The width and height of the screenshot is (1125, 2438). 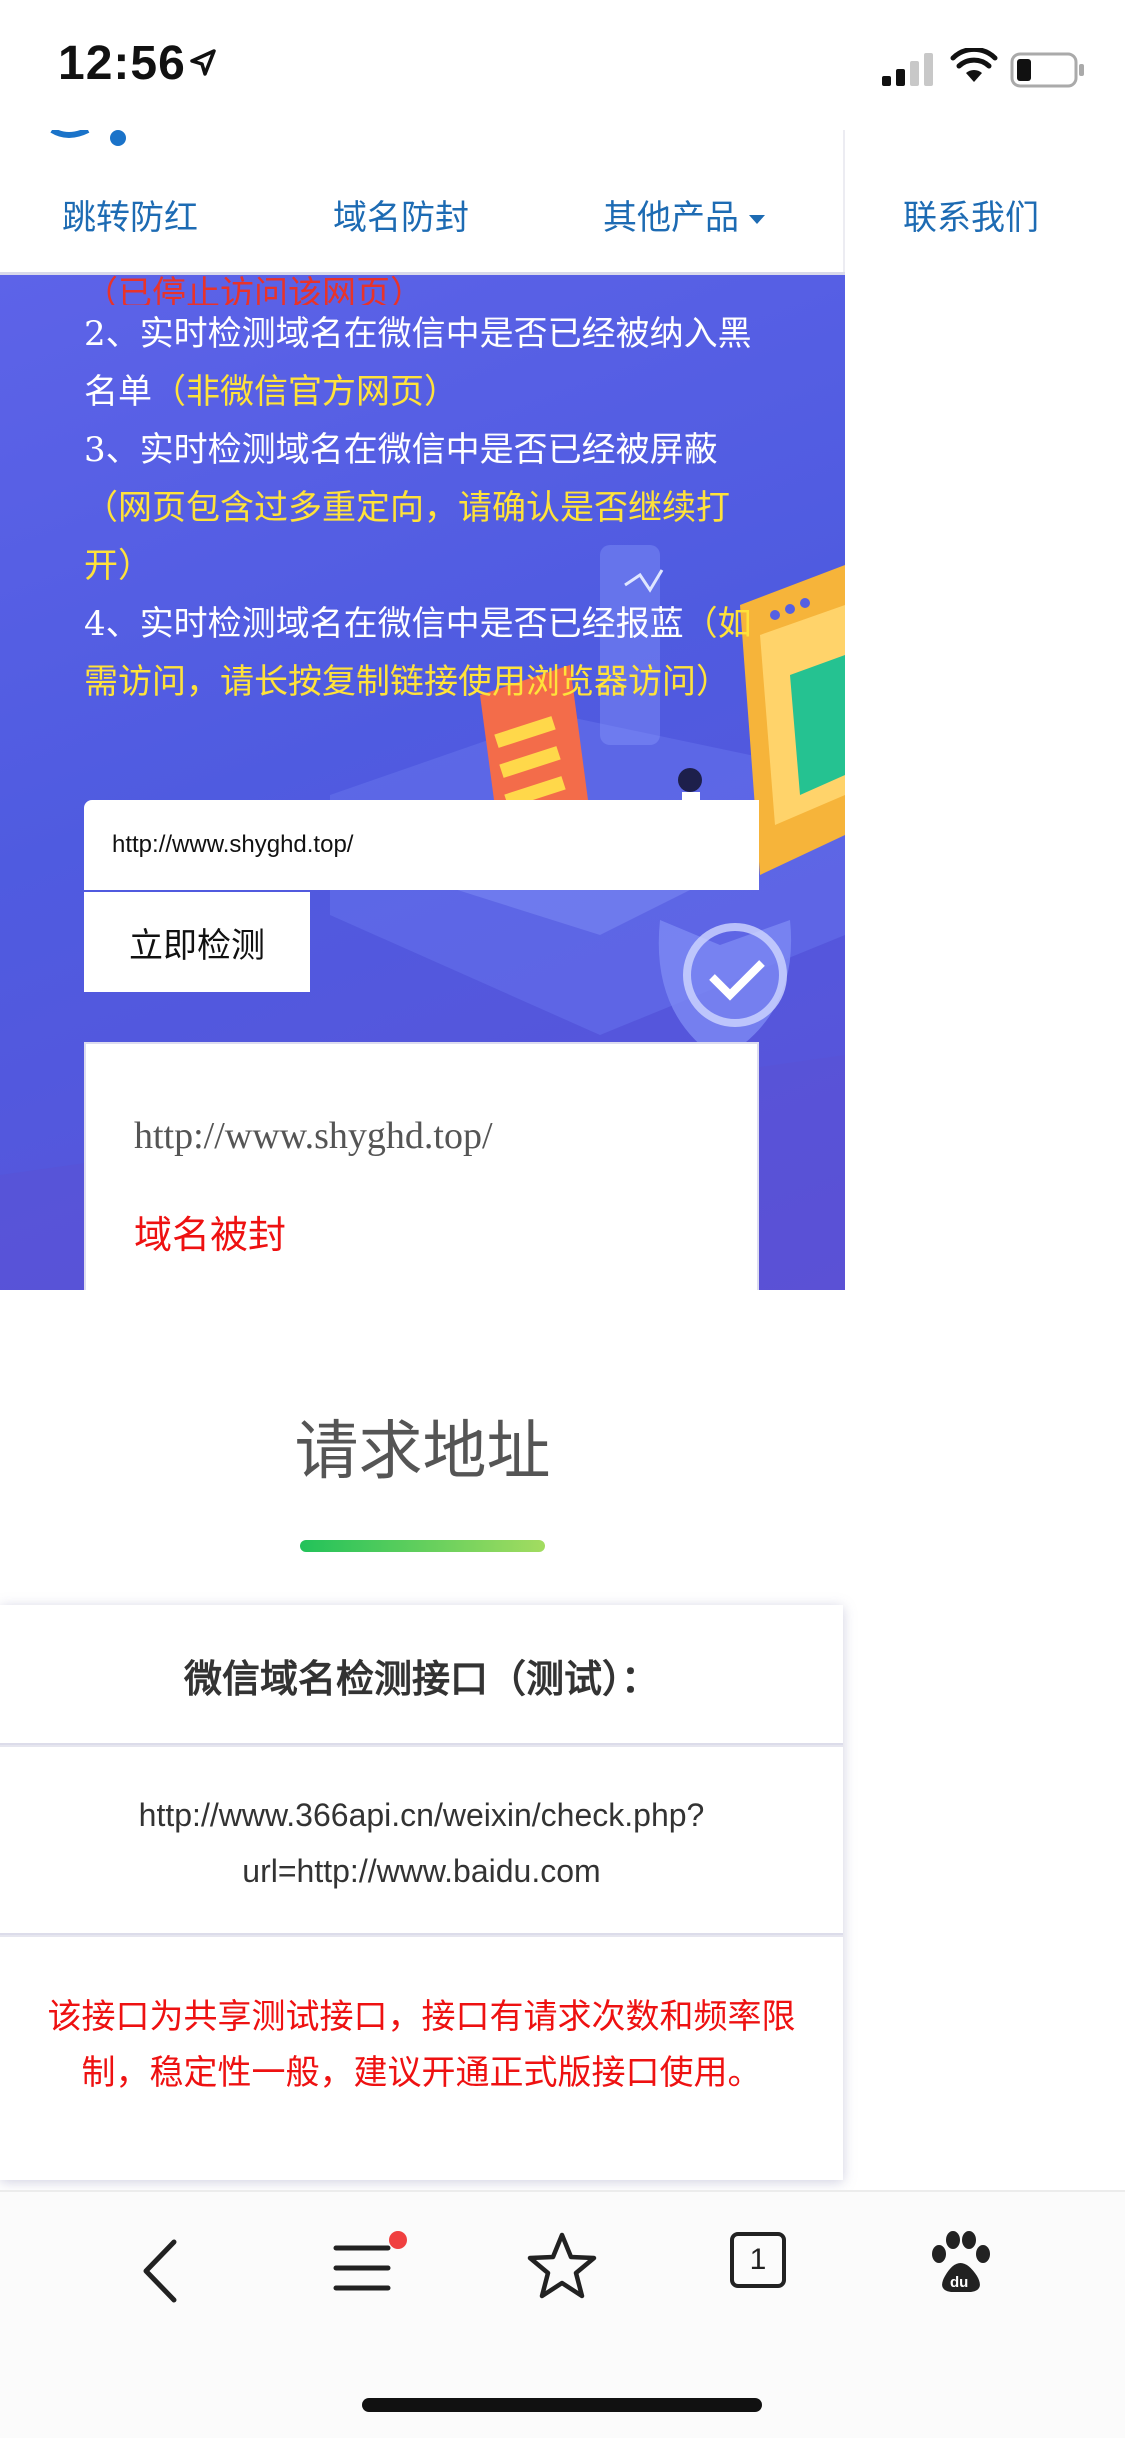 I want to click on battery-icon, so click(x=1047, y=70).